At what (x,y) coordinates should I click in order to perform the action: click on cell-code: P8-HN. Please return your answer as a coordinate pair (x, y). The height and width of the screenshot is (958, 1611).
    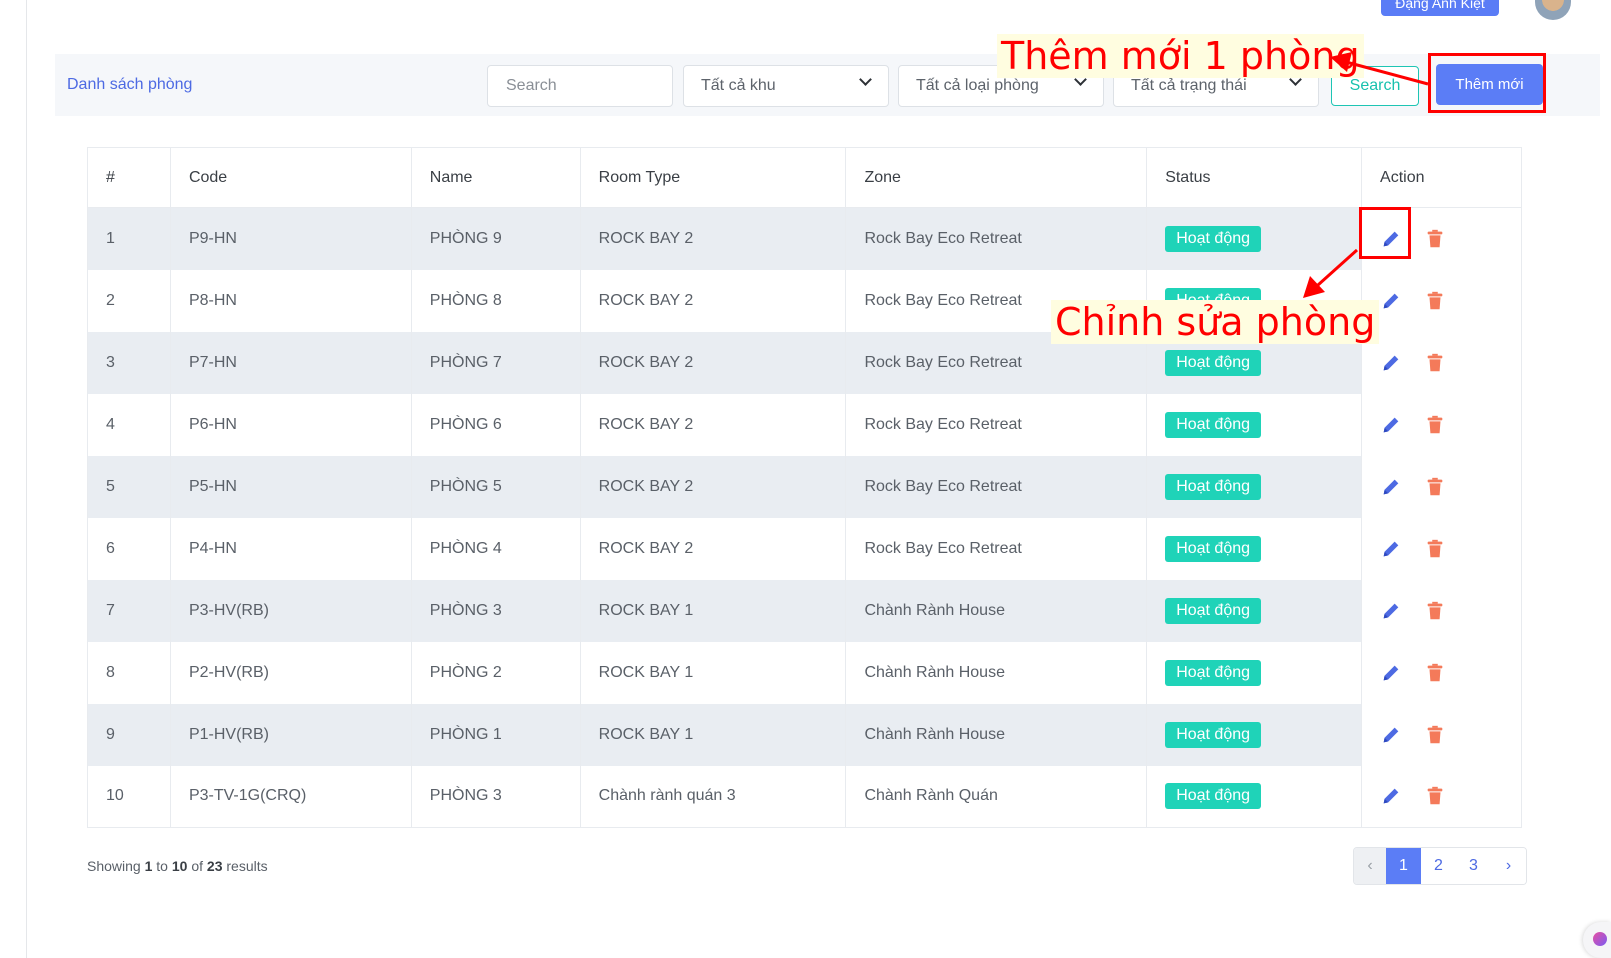
    Looking at the image, I should click on (290, 300).